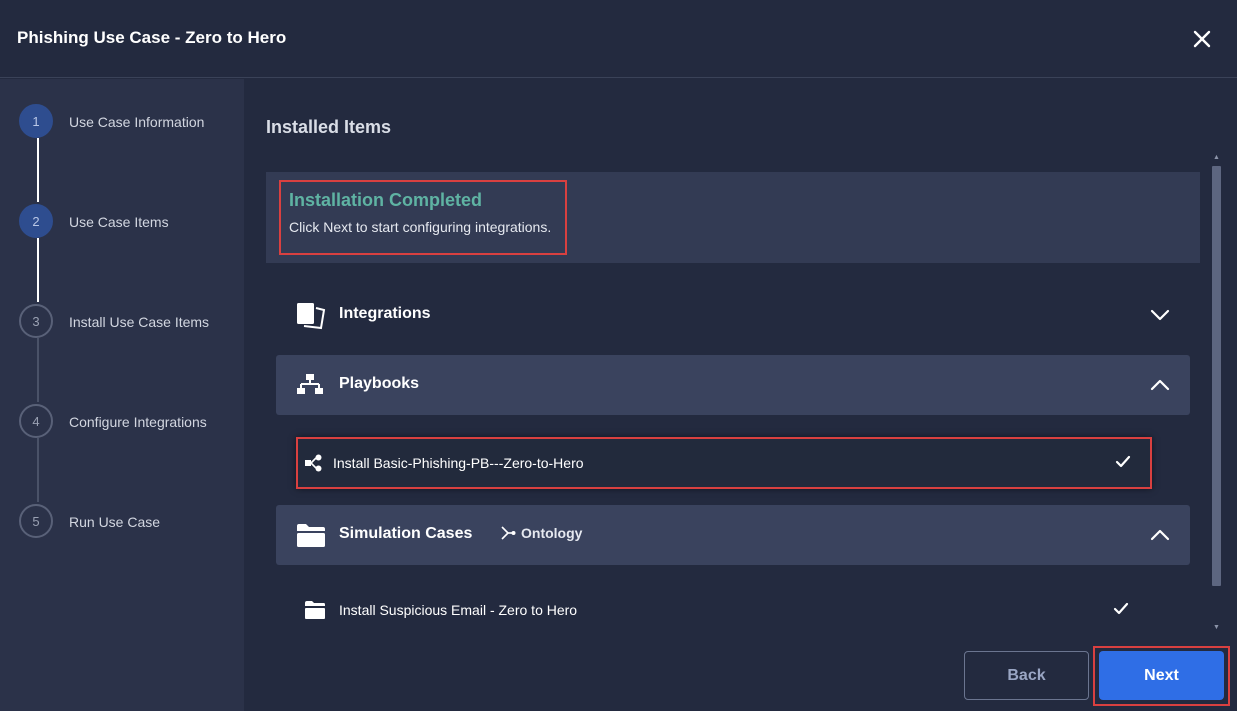  What do you see at coordinates (115, 522) in the screenshot?
I see `step-label: Run Use Case` at bounding box center [115, 522].